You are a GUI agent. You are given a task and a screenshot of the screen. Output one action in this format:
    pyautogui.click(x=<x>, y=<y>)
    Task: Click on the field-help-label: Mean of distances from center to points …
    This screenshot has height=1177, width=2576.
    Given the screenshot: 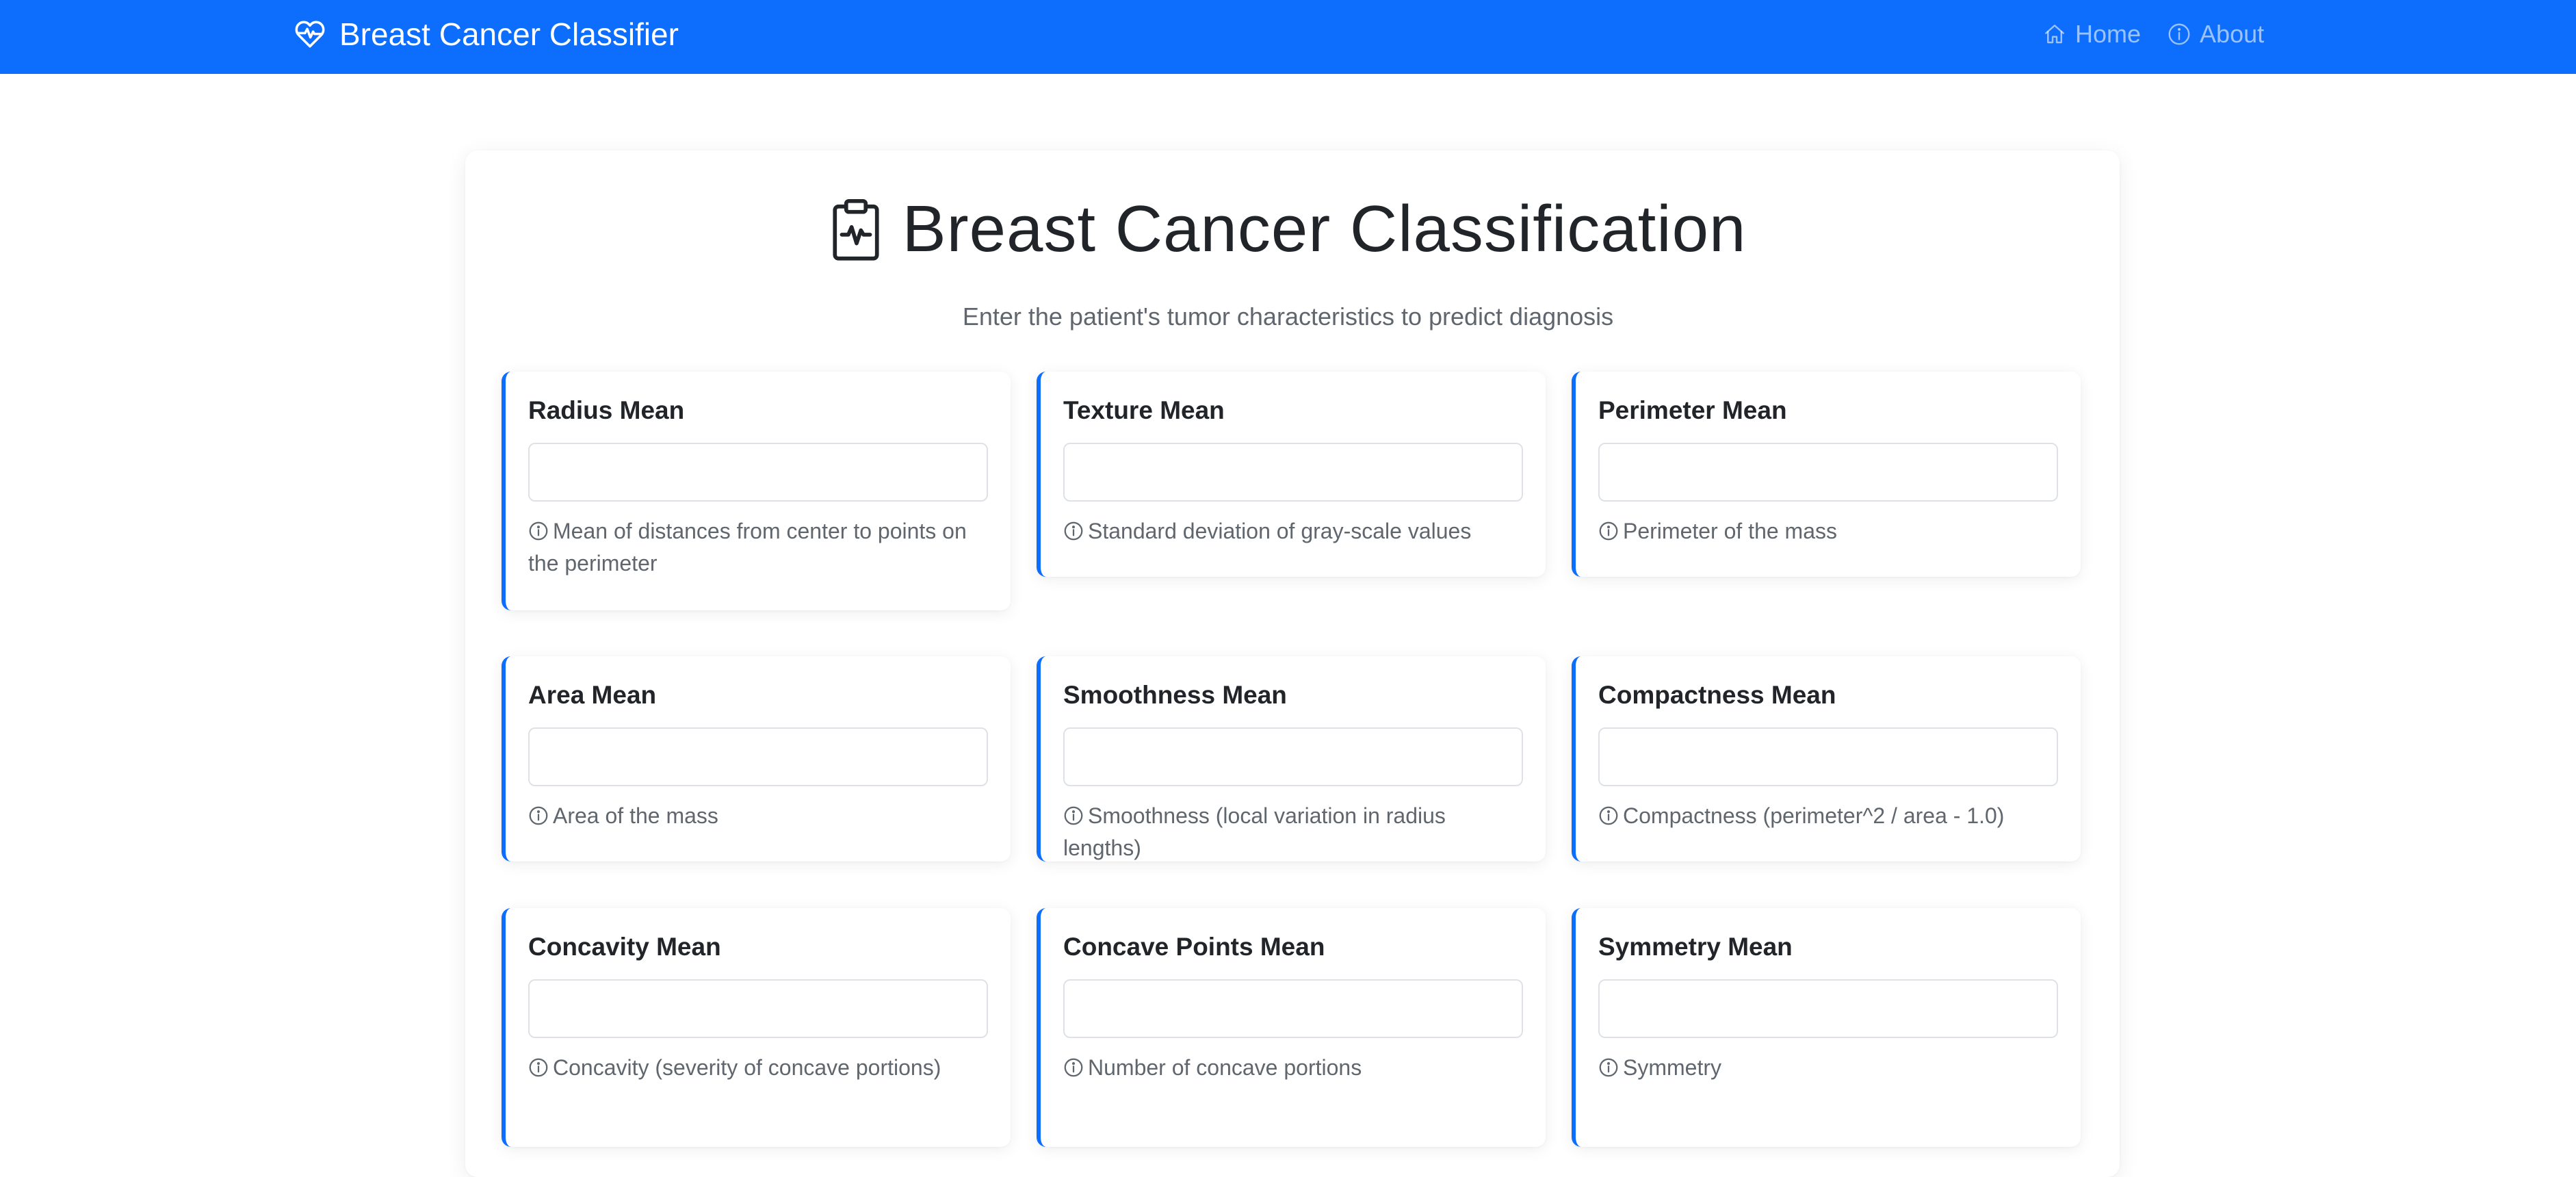 What is the action you would take?
    pyautogui.click(x=748, y=547)
    